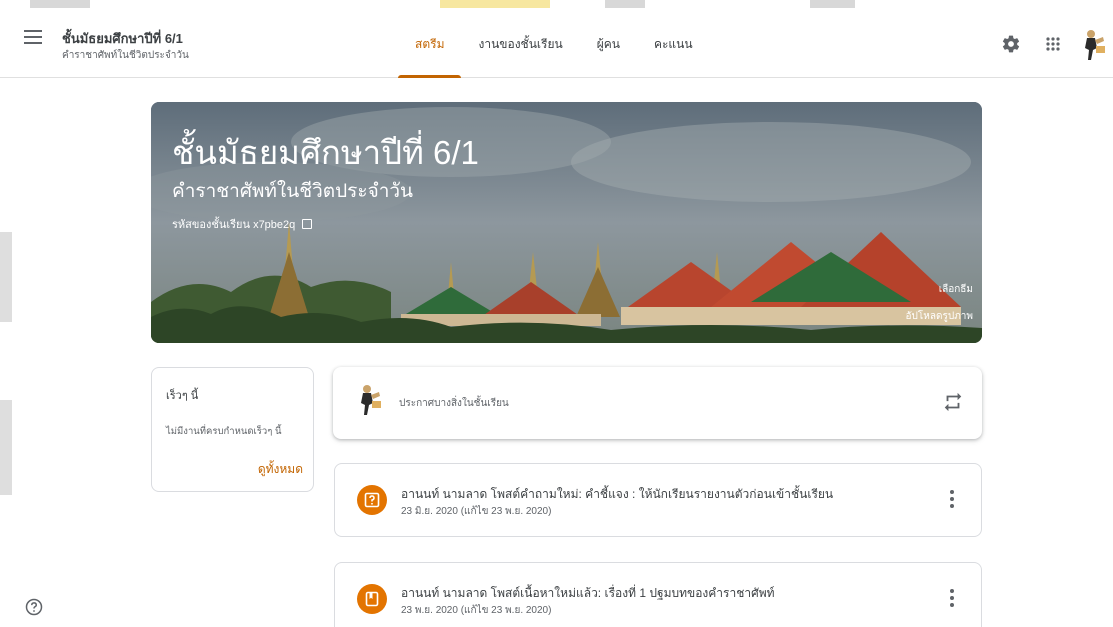  Describe the element at coordinates (673, 39) in the screenshot. I see `tab-grades: คะแนน` at that location.